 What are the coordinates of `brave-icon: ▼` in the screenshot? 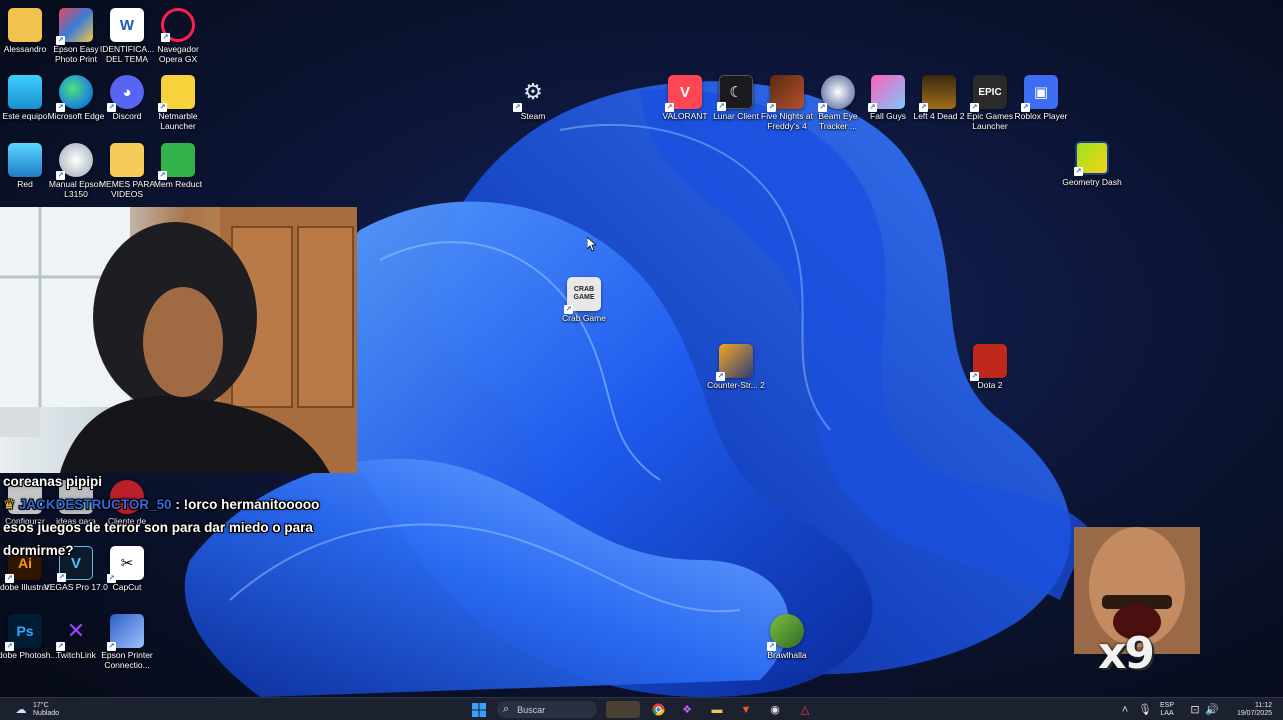 It's located at (746, 709).